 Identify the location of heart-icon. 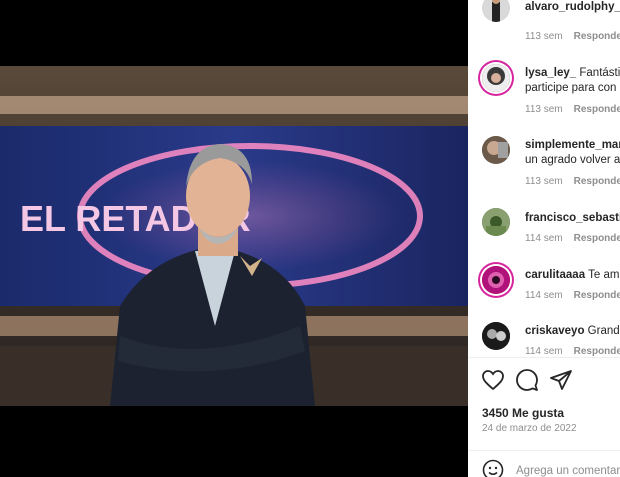
(493, 380).